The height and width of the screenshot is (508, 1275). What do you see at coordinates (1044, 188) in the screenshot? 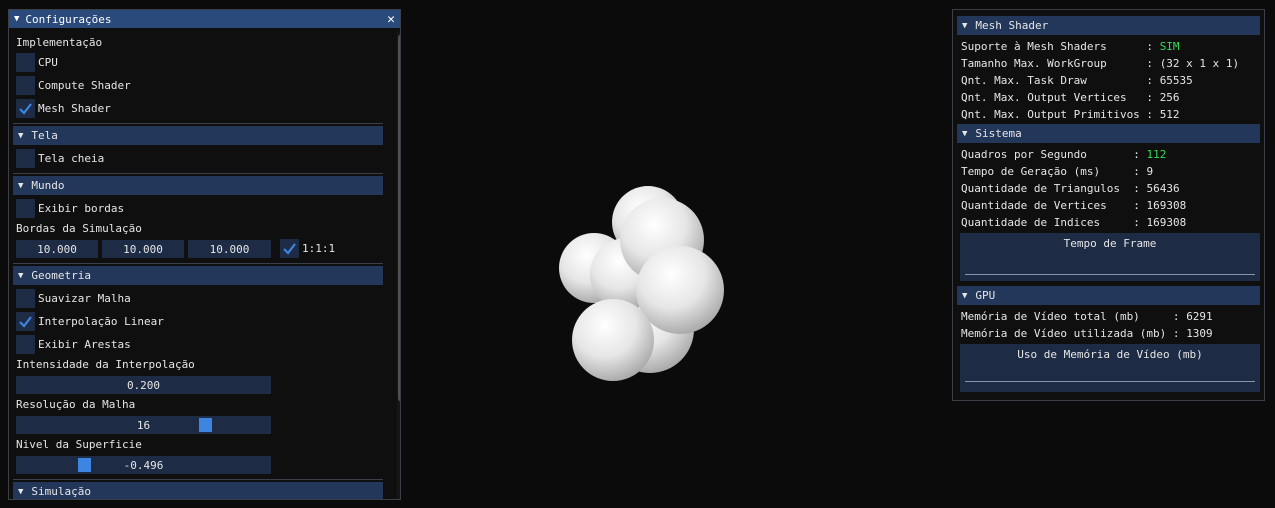
I see `stat-label: Quantidade de Triangulos` at bounding box center [1044, 188].